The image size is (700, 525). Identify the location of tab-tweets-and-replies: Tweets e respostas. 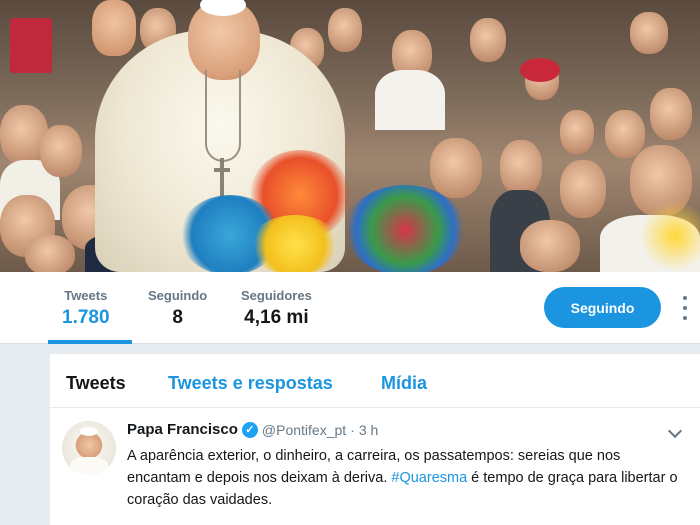
(250, 383).